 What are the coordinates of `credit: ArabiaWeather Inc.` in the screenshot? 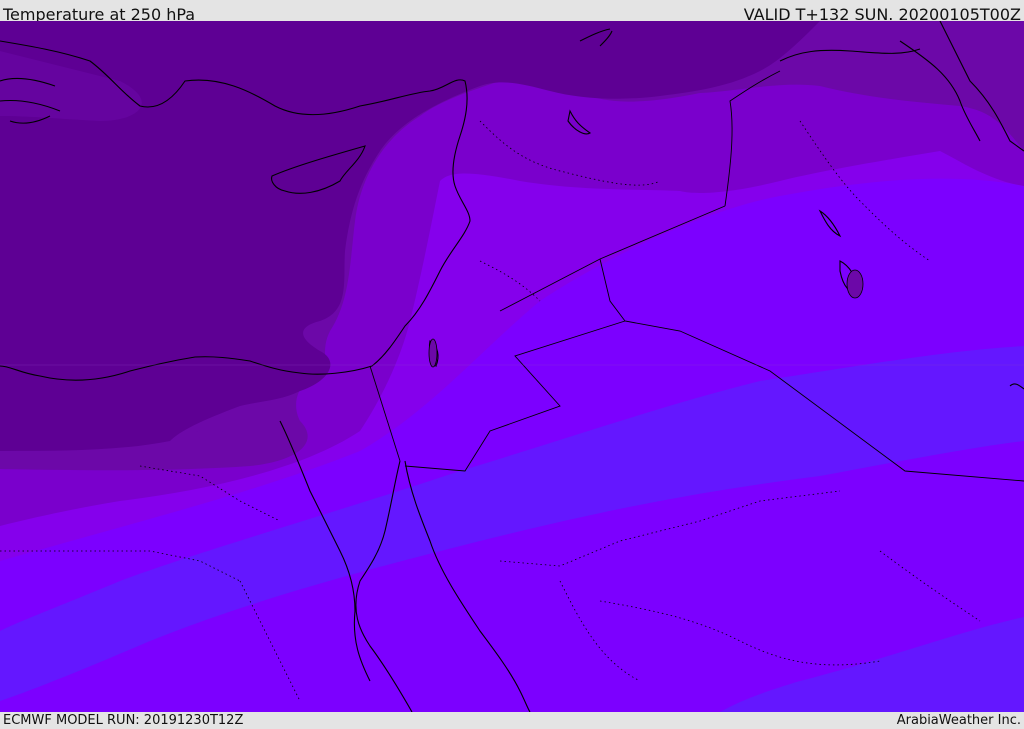 It's located at (958, 720).